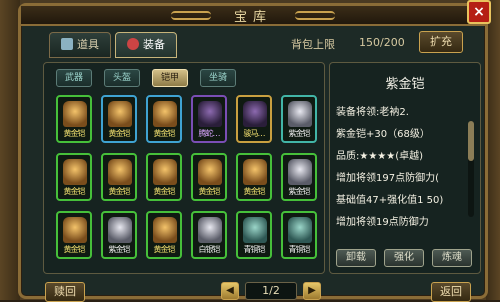  I want to click on back-button: 返回, so click(451, 292).